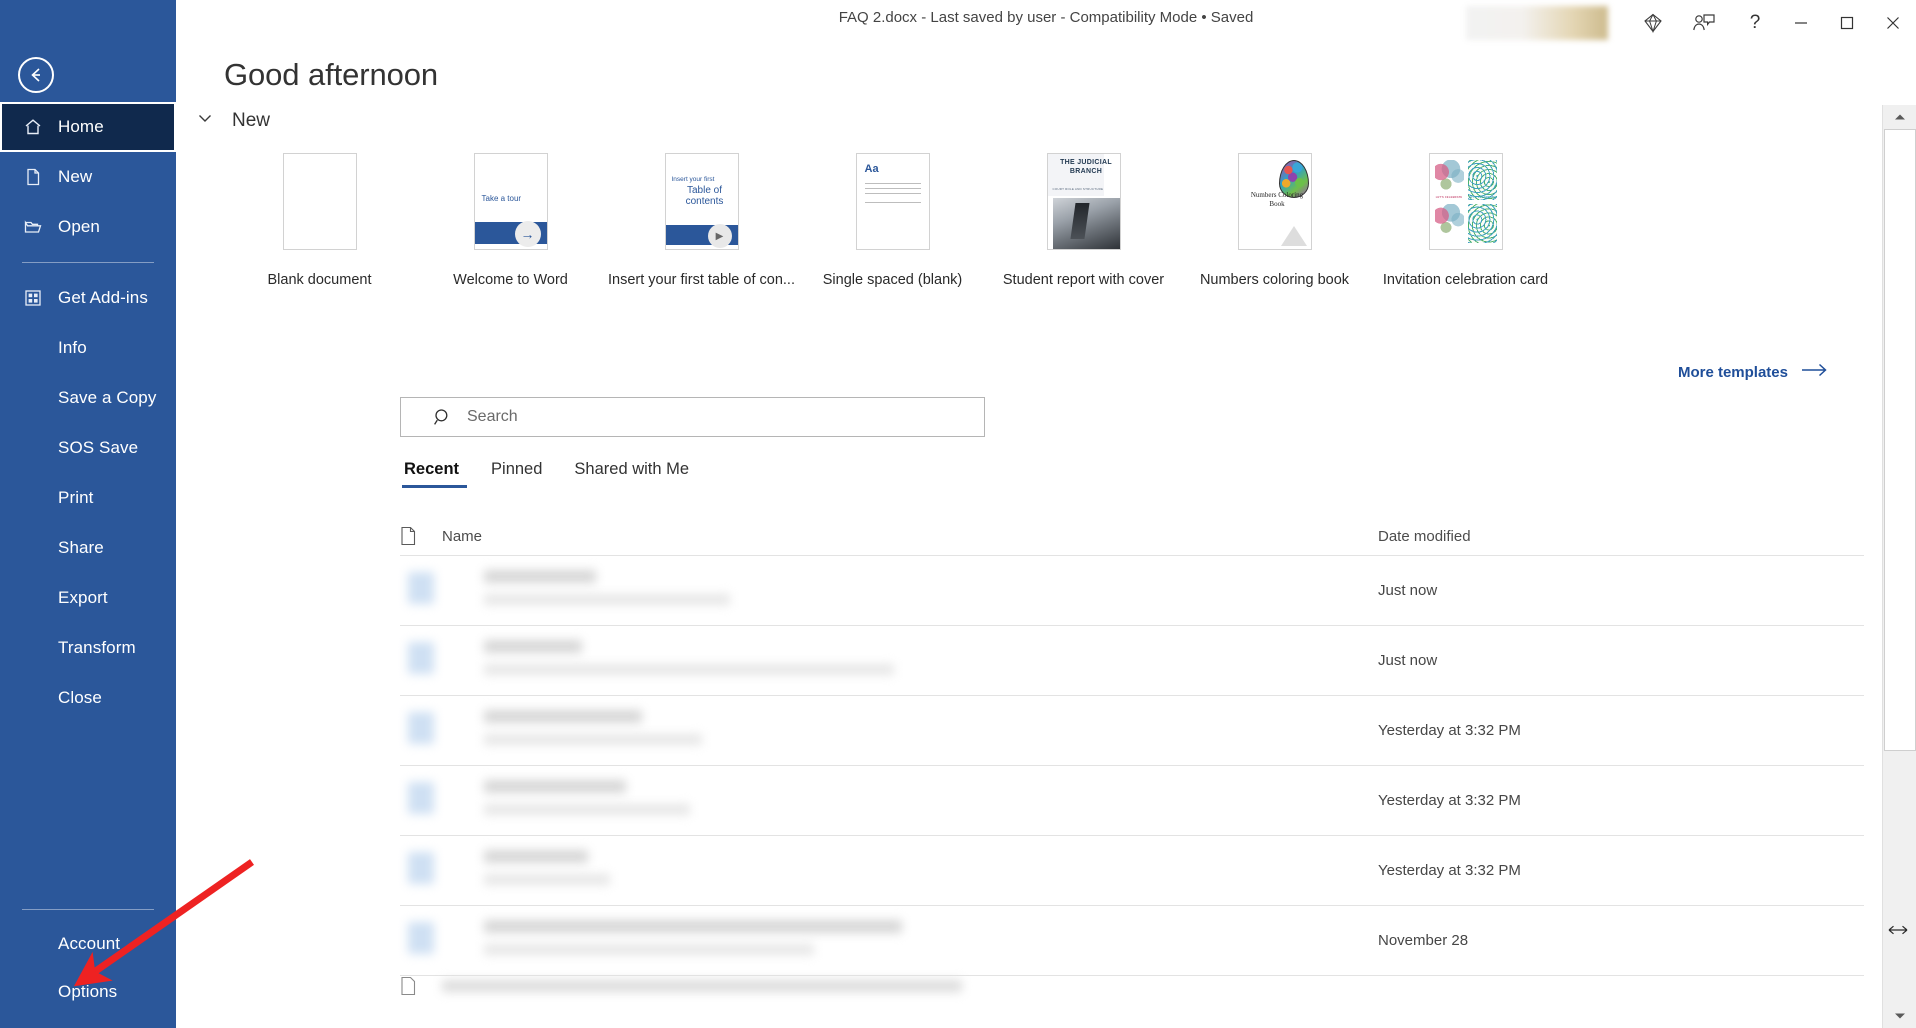  Describe the element at coordinates (443, 417) in the screenshot. I see `search-icon` at that location.